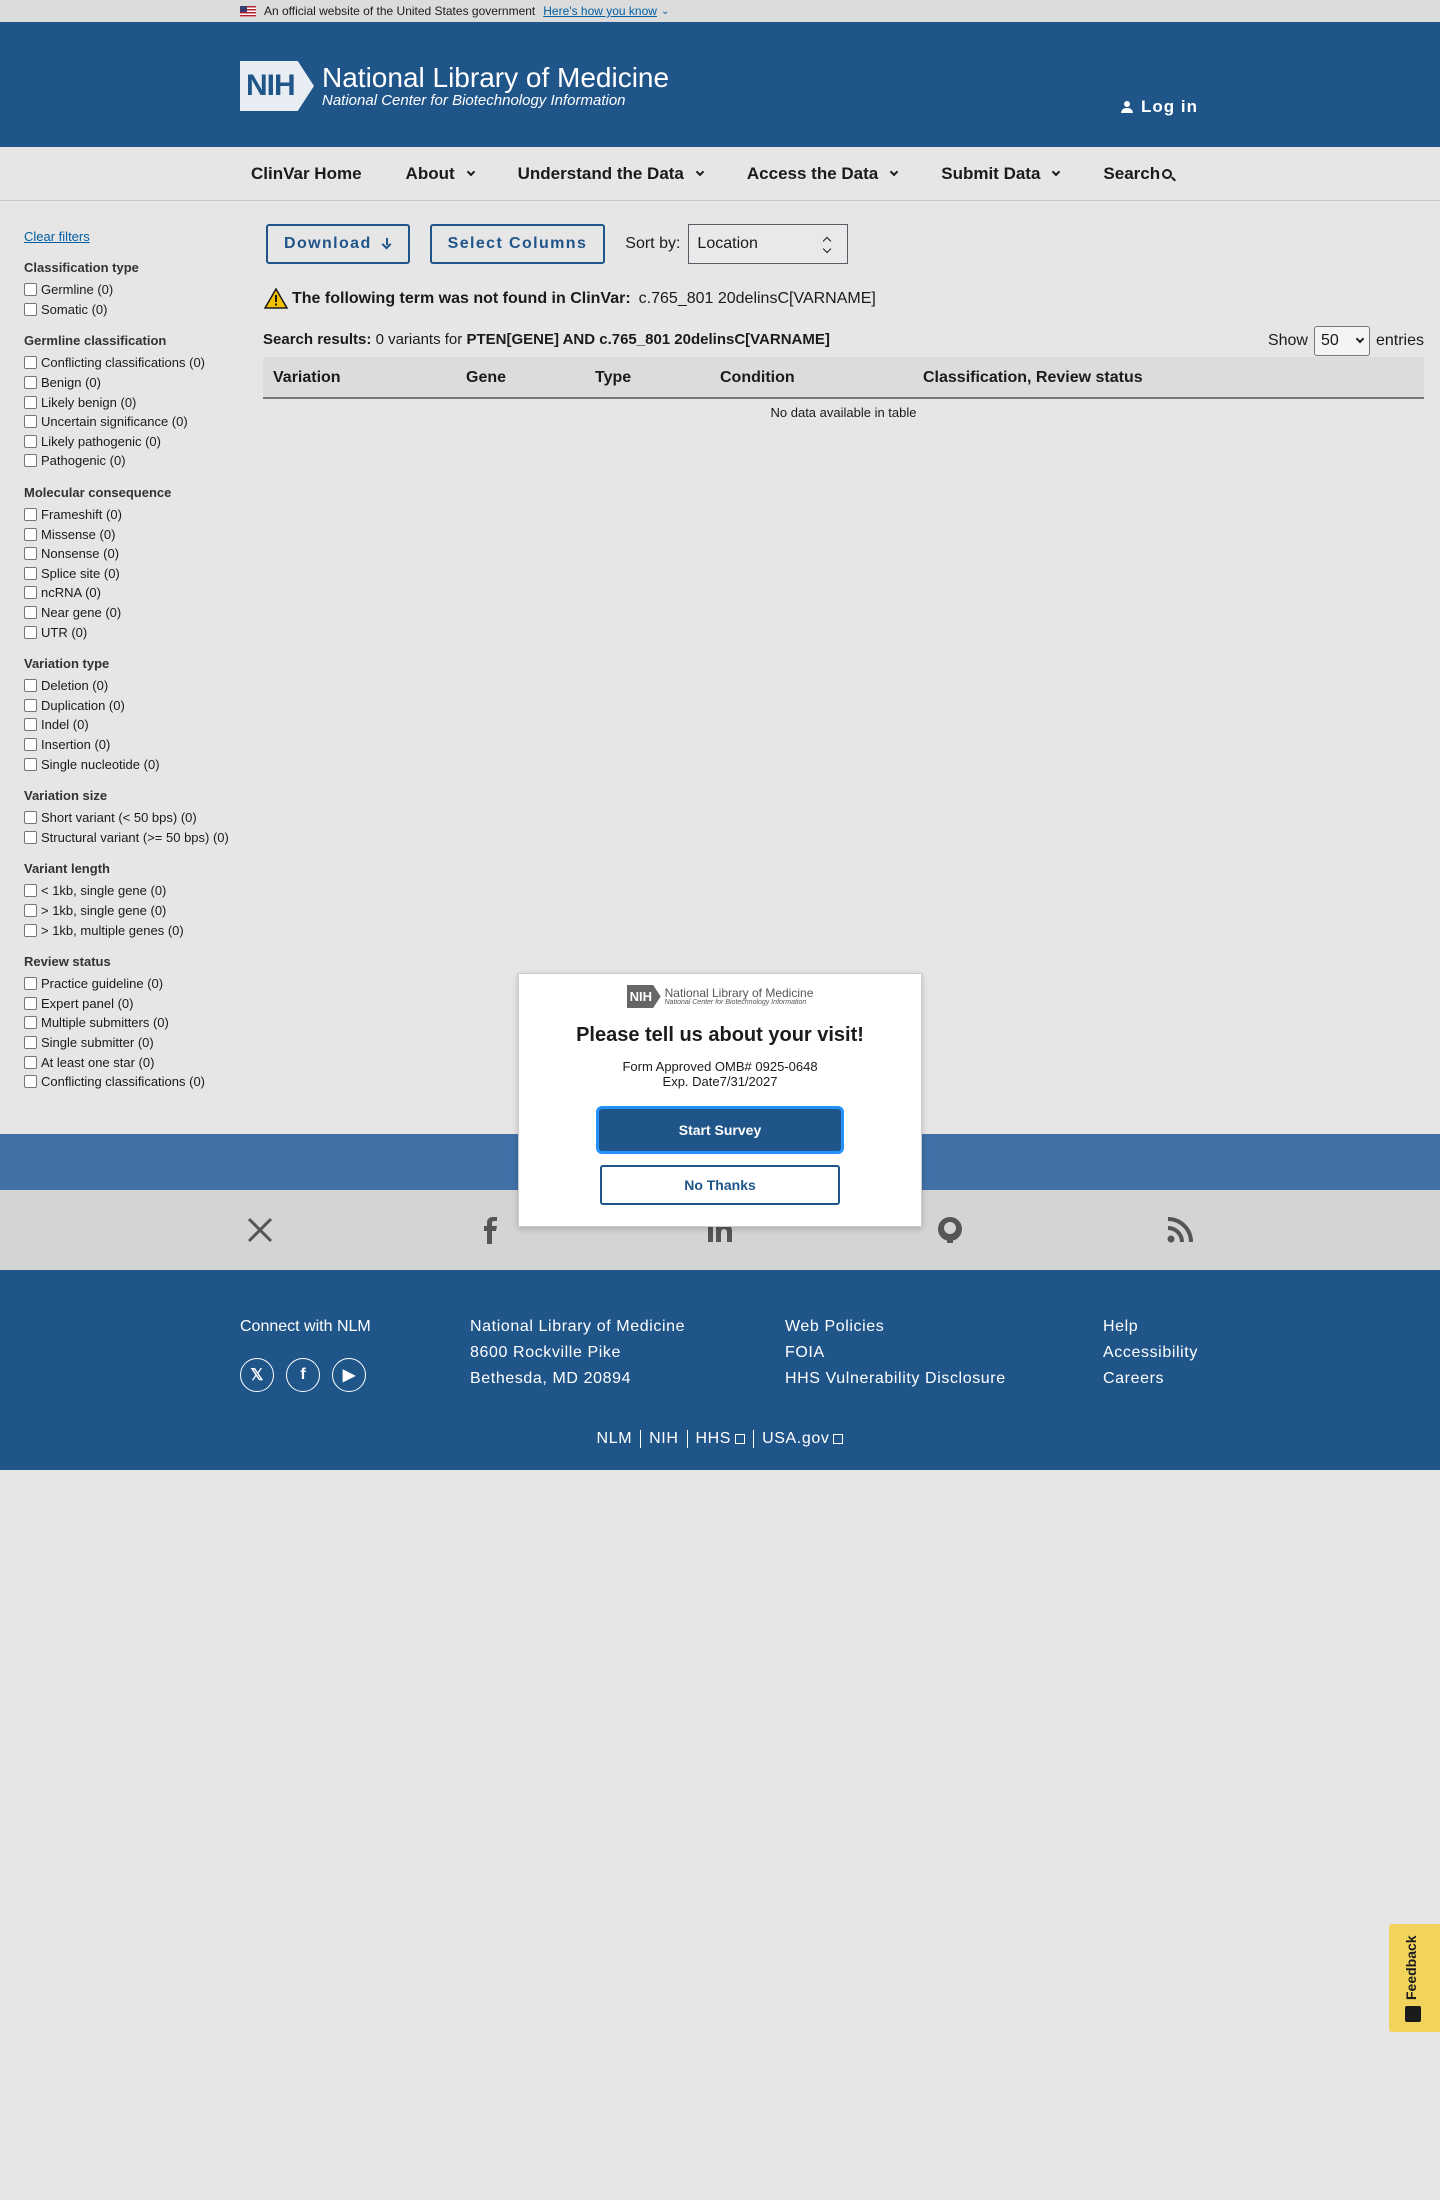 This screenshot has width=1440, height=2200. What do you see at coordinates (134, 613) in the screenshot?
I see `filter-option: Near gene (0)` at bounding box center [134, 613].